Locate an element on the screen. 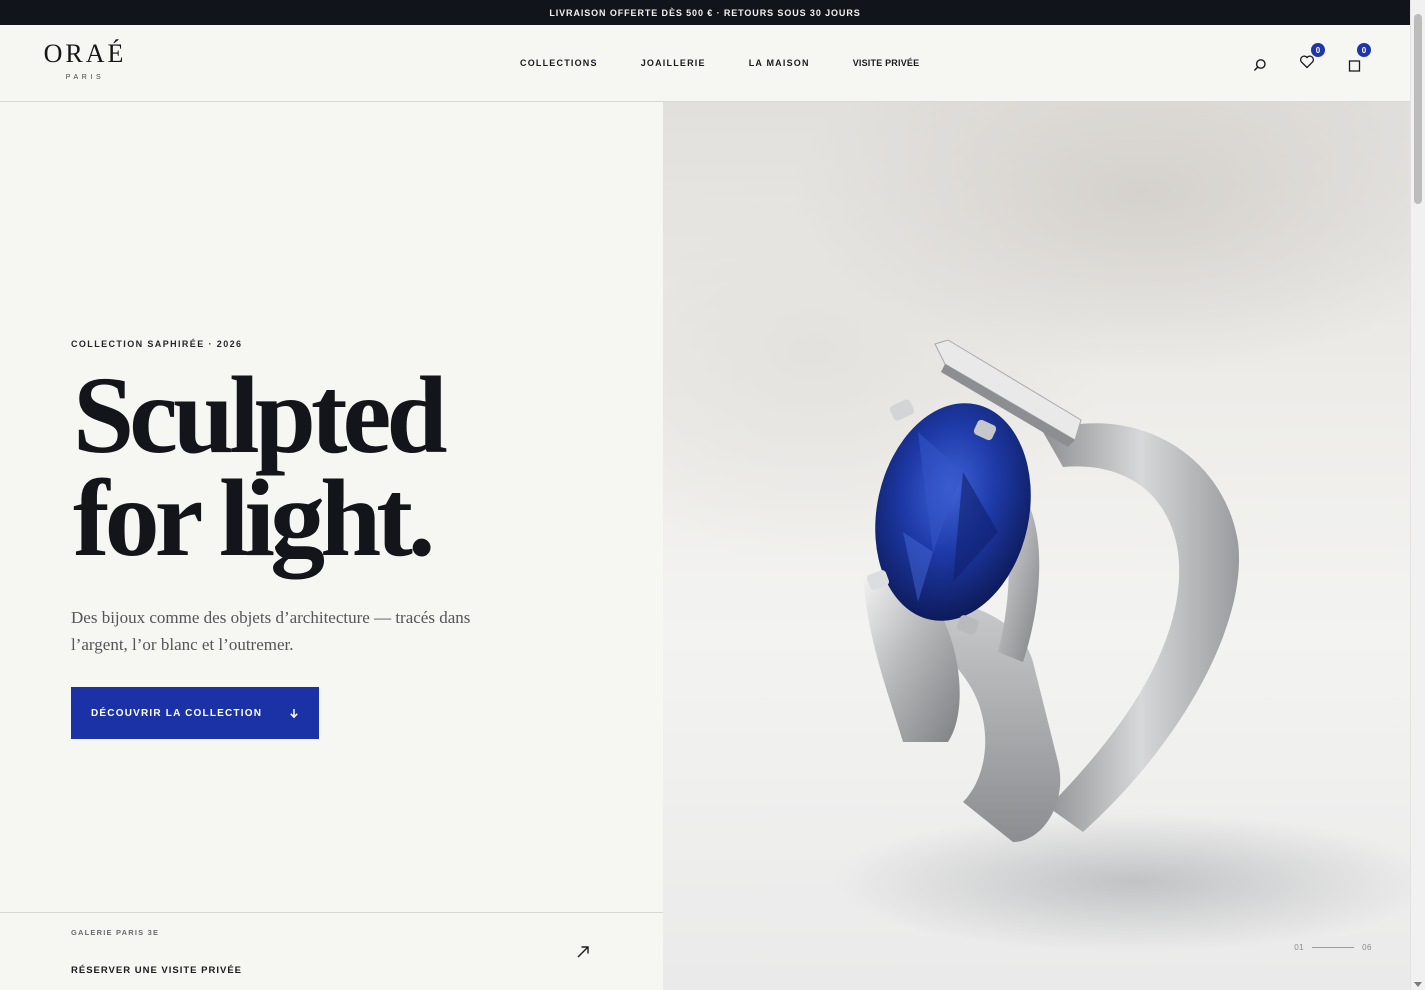 This screenshot has height=990, width=1425. nav-collections: COLLECTIONS is located at coordinates (559, 63).